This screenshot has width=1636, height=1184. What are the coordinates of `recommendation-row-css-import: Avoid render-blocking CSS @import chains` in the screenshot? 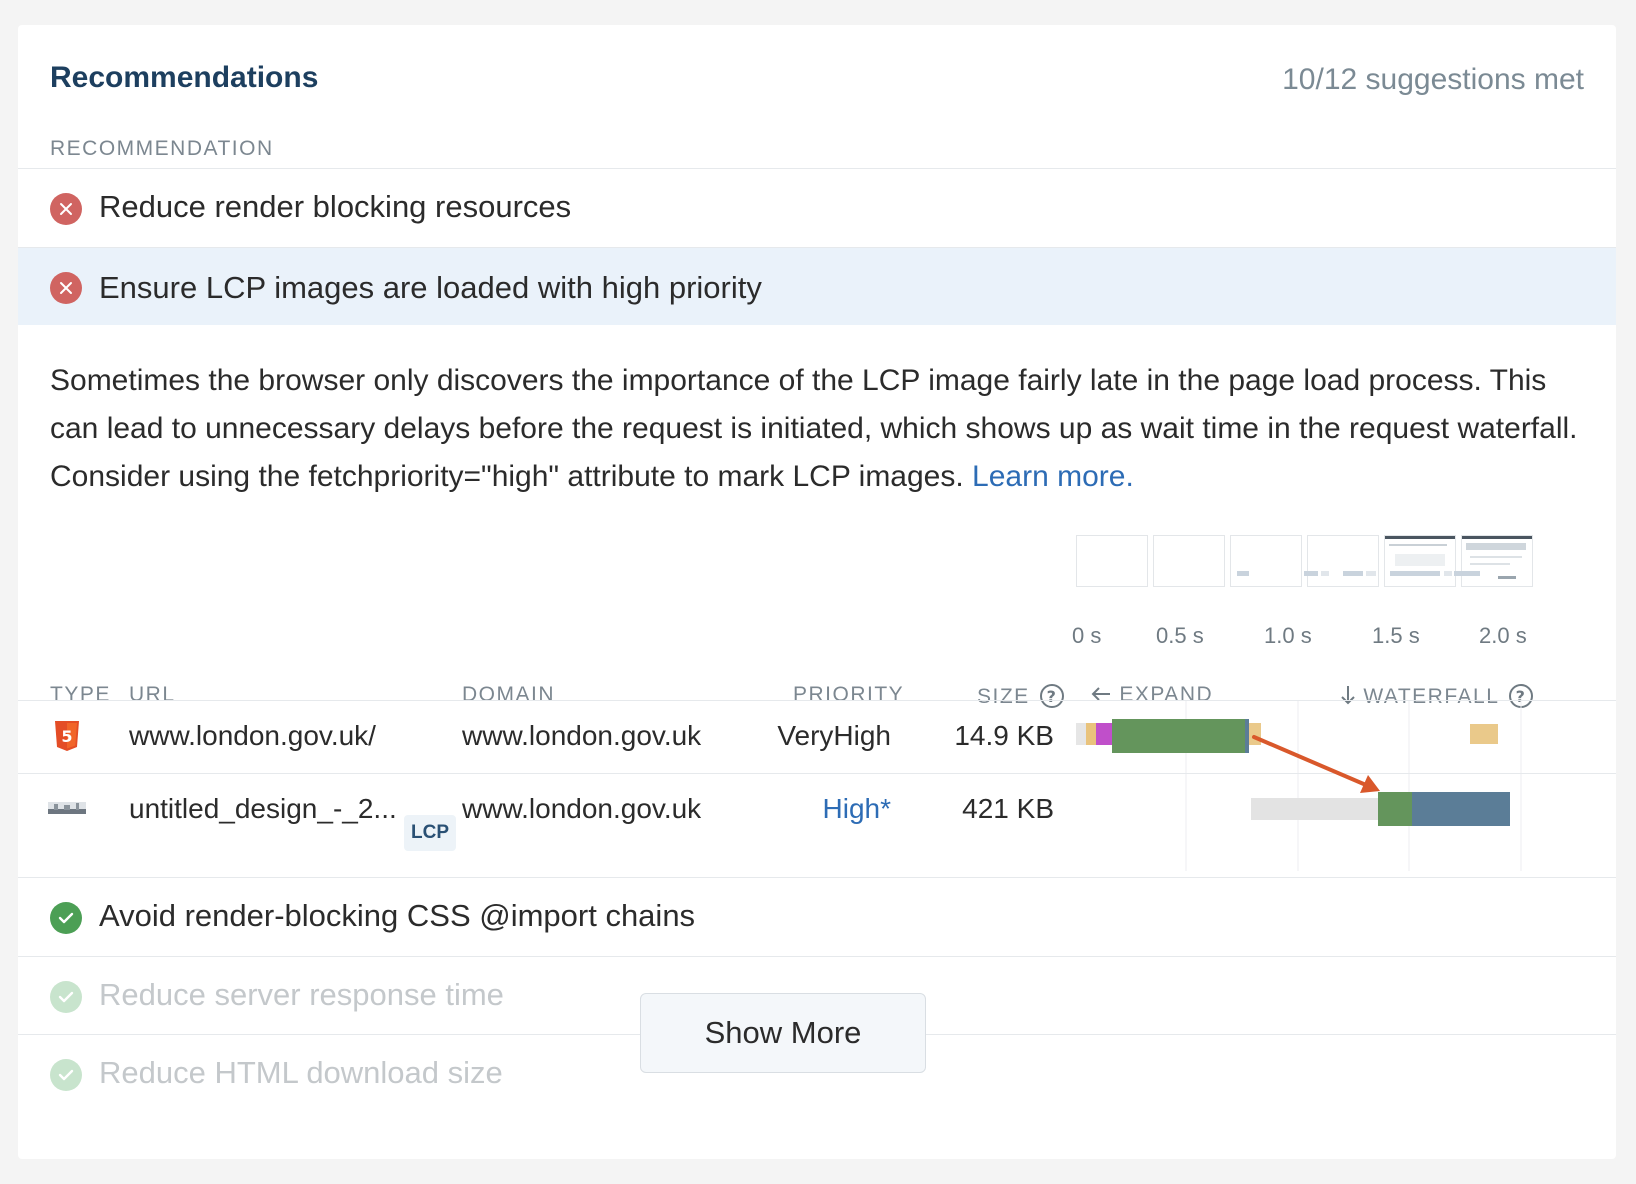 It's located at (817, 918).